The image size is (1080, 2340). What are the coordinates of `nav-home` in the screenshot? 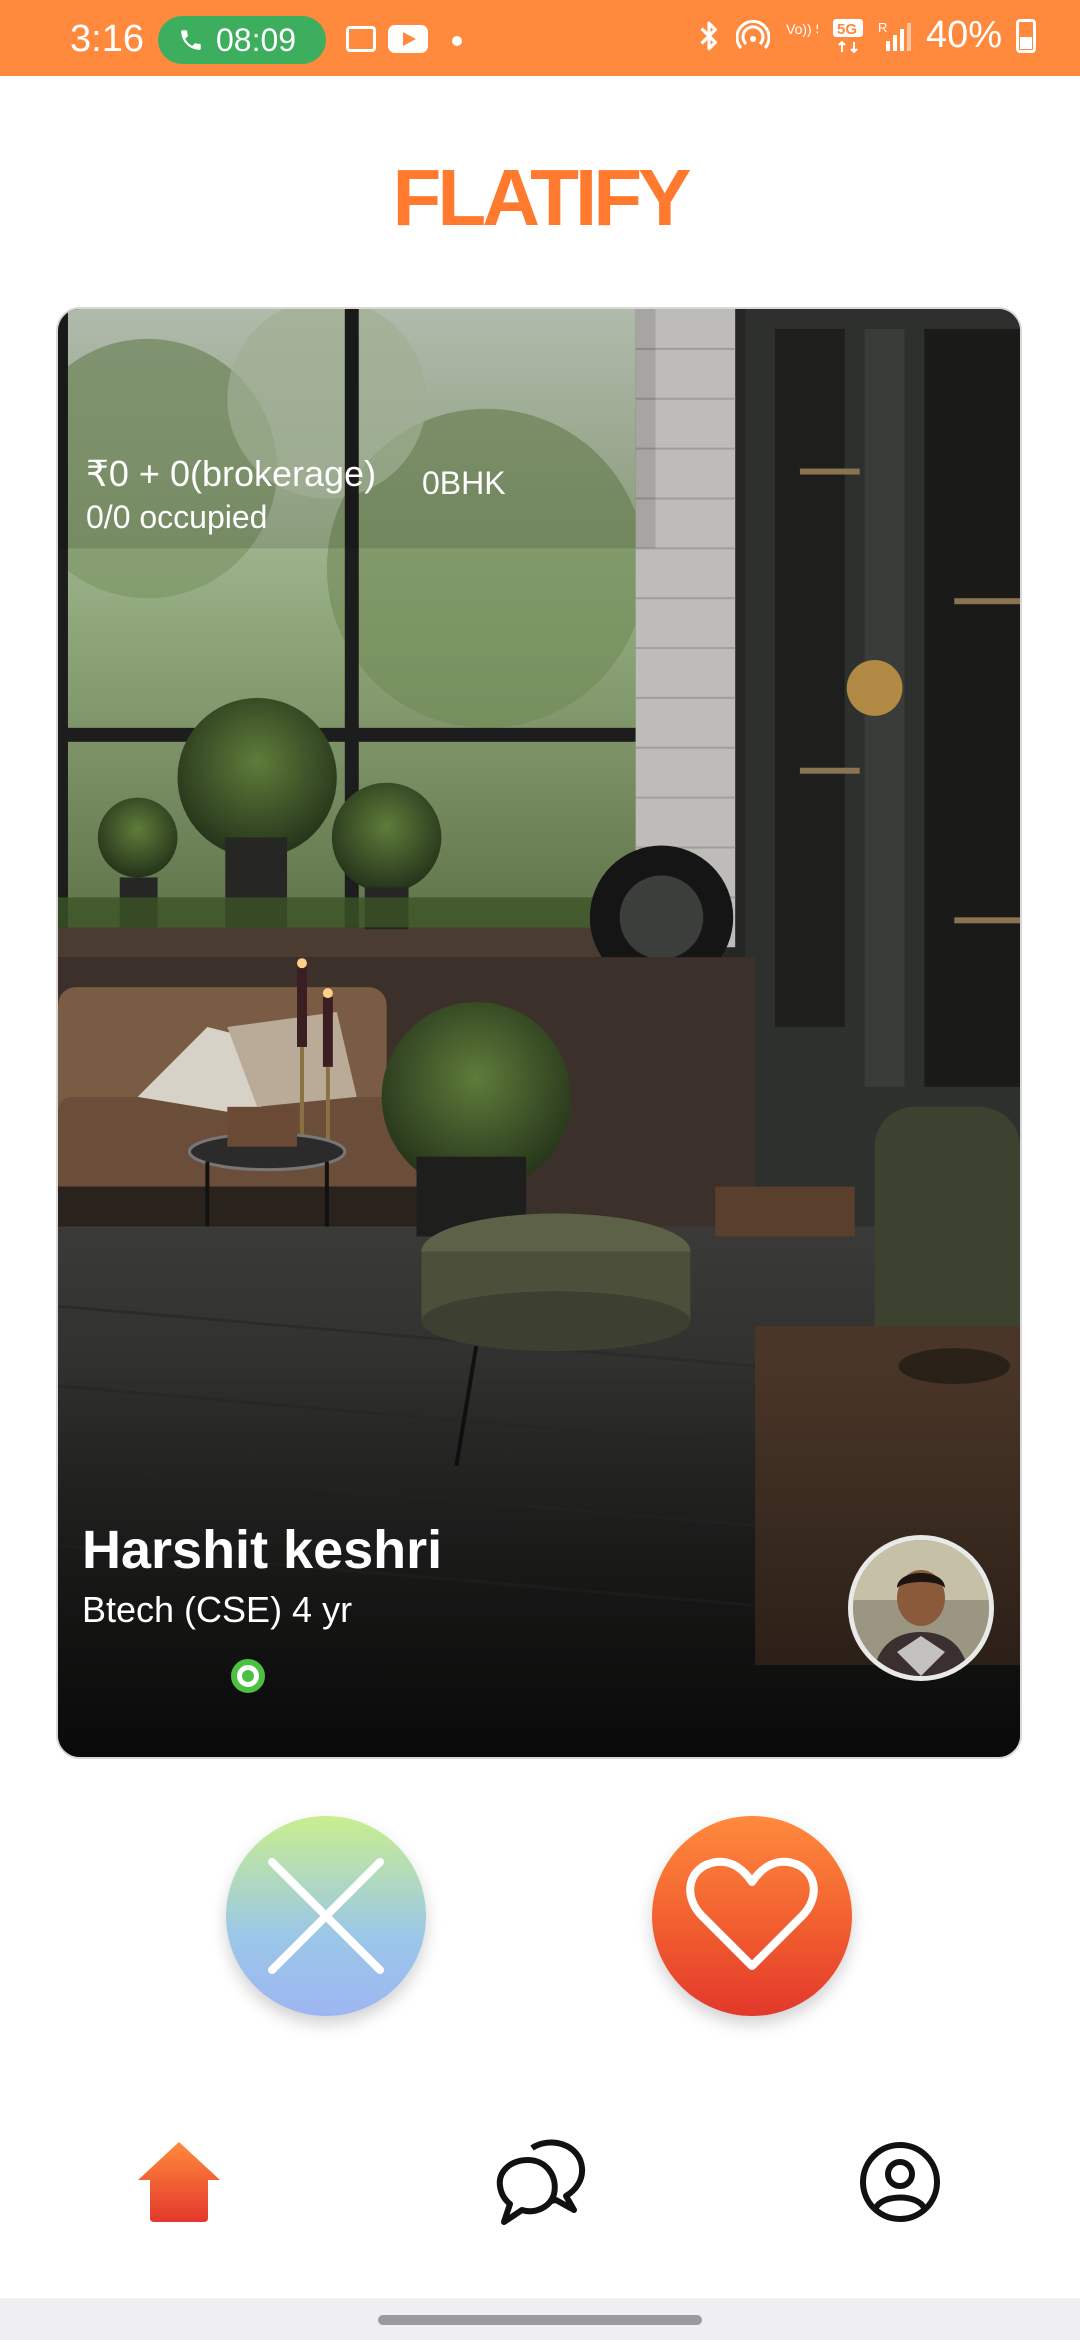 It's located at (179, 2182).